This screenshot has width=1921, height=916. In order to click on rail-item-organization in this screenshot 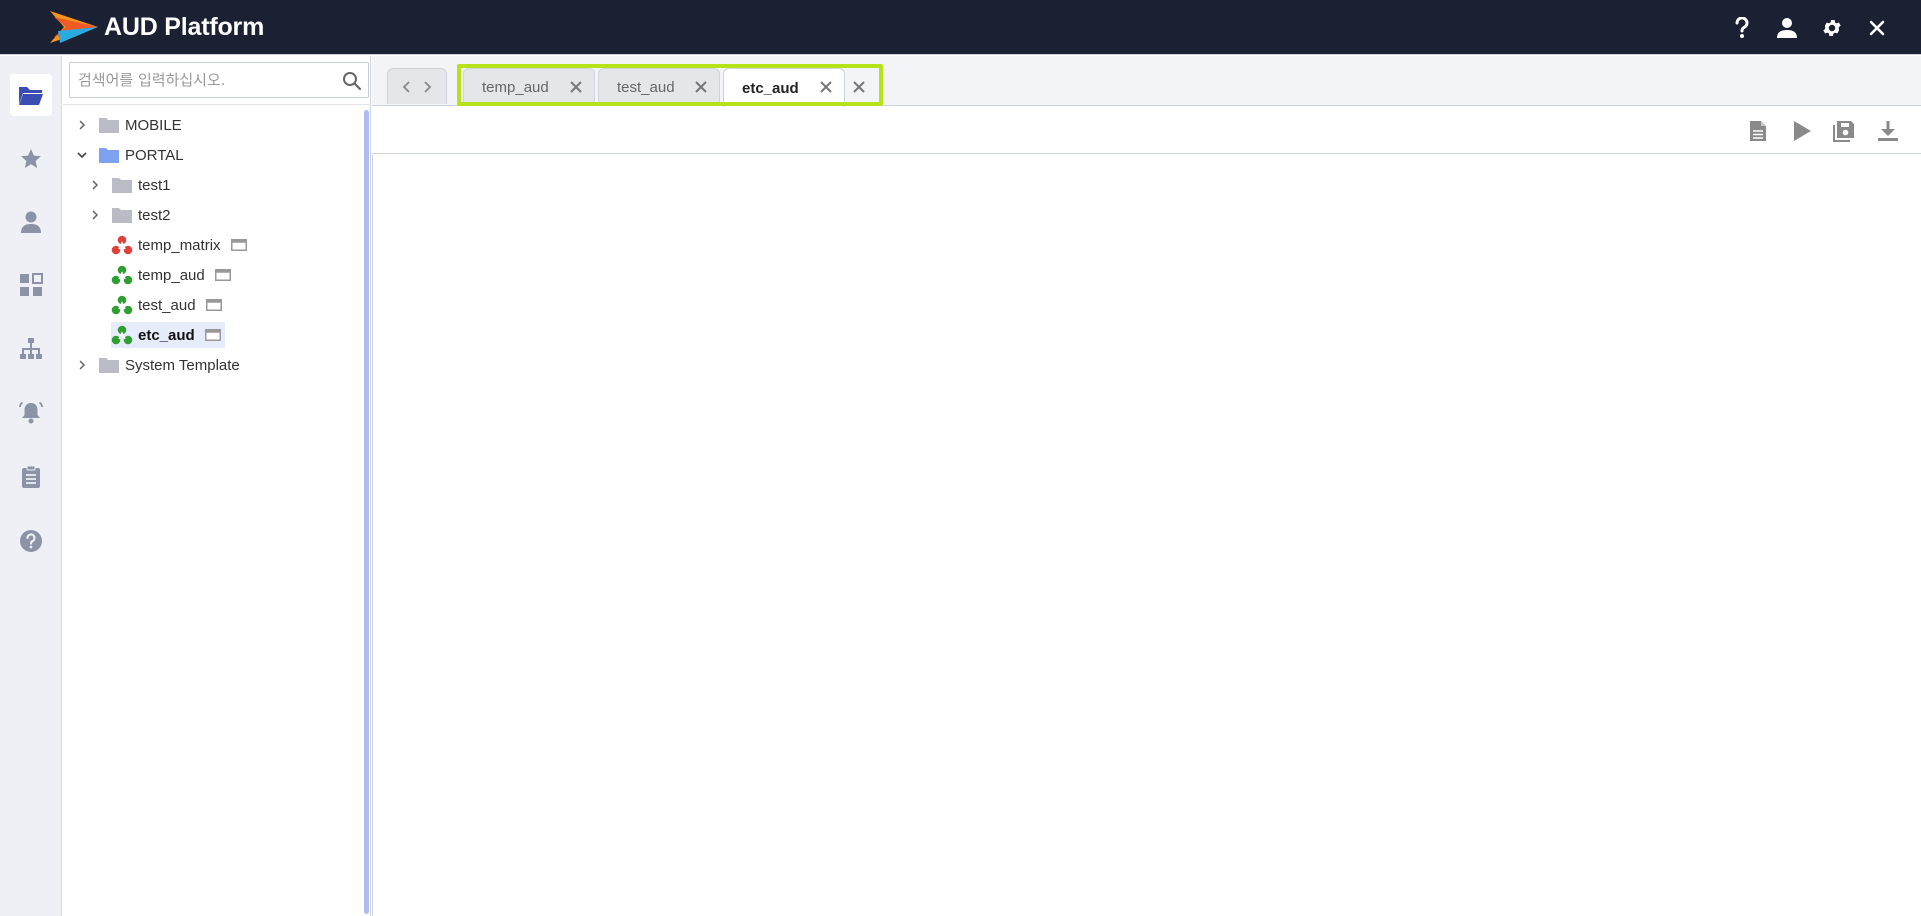, I will do `click(31, 349)`.